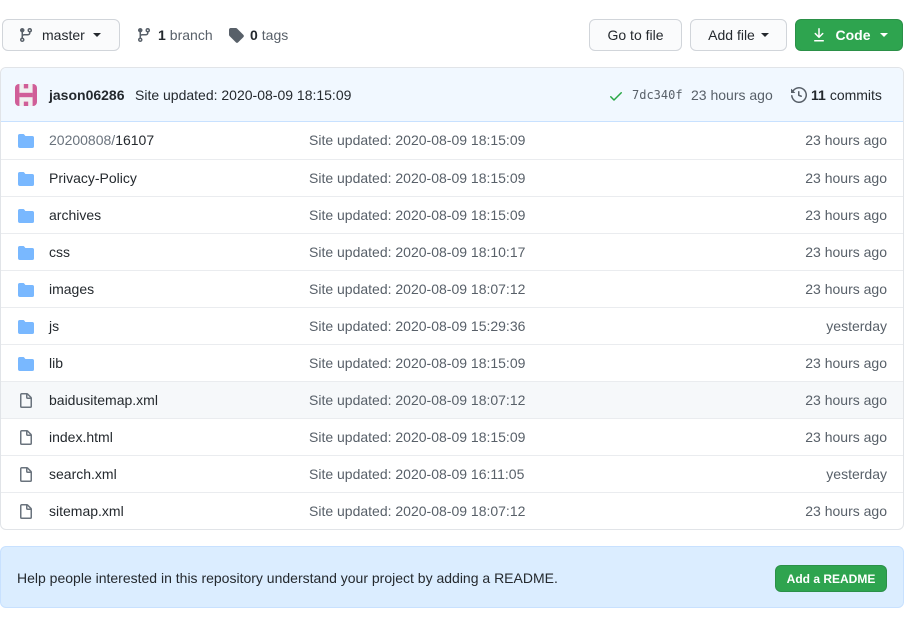 This screenshot has width=921, height=632. Describe the element at coordinates (254, 35) in the screenshot. I see `tags-count: 0` at that location.